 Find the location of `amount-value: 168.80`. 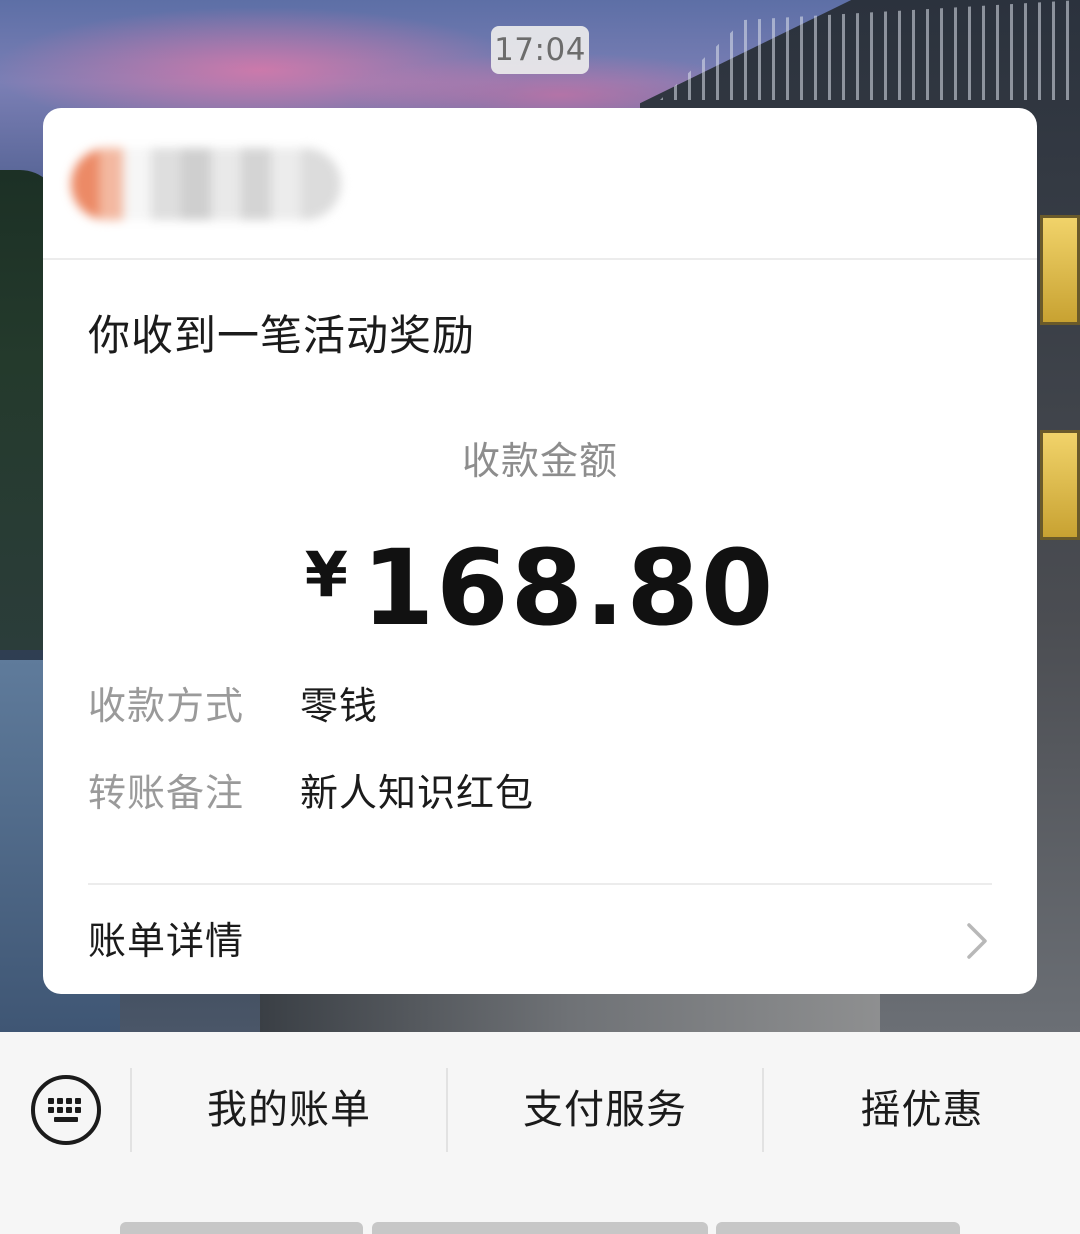

amount-value: 168.80 is located at coordinates (568, 588).